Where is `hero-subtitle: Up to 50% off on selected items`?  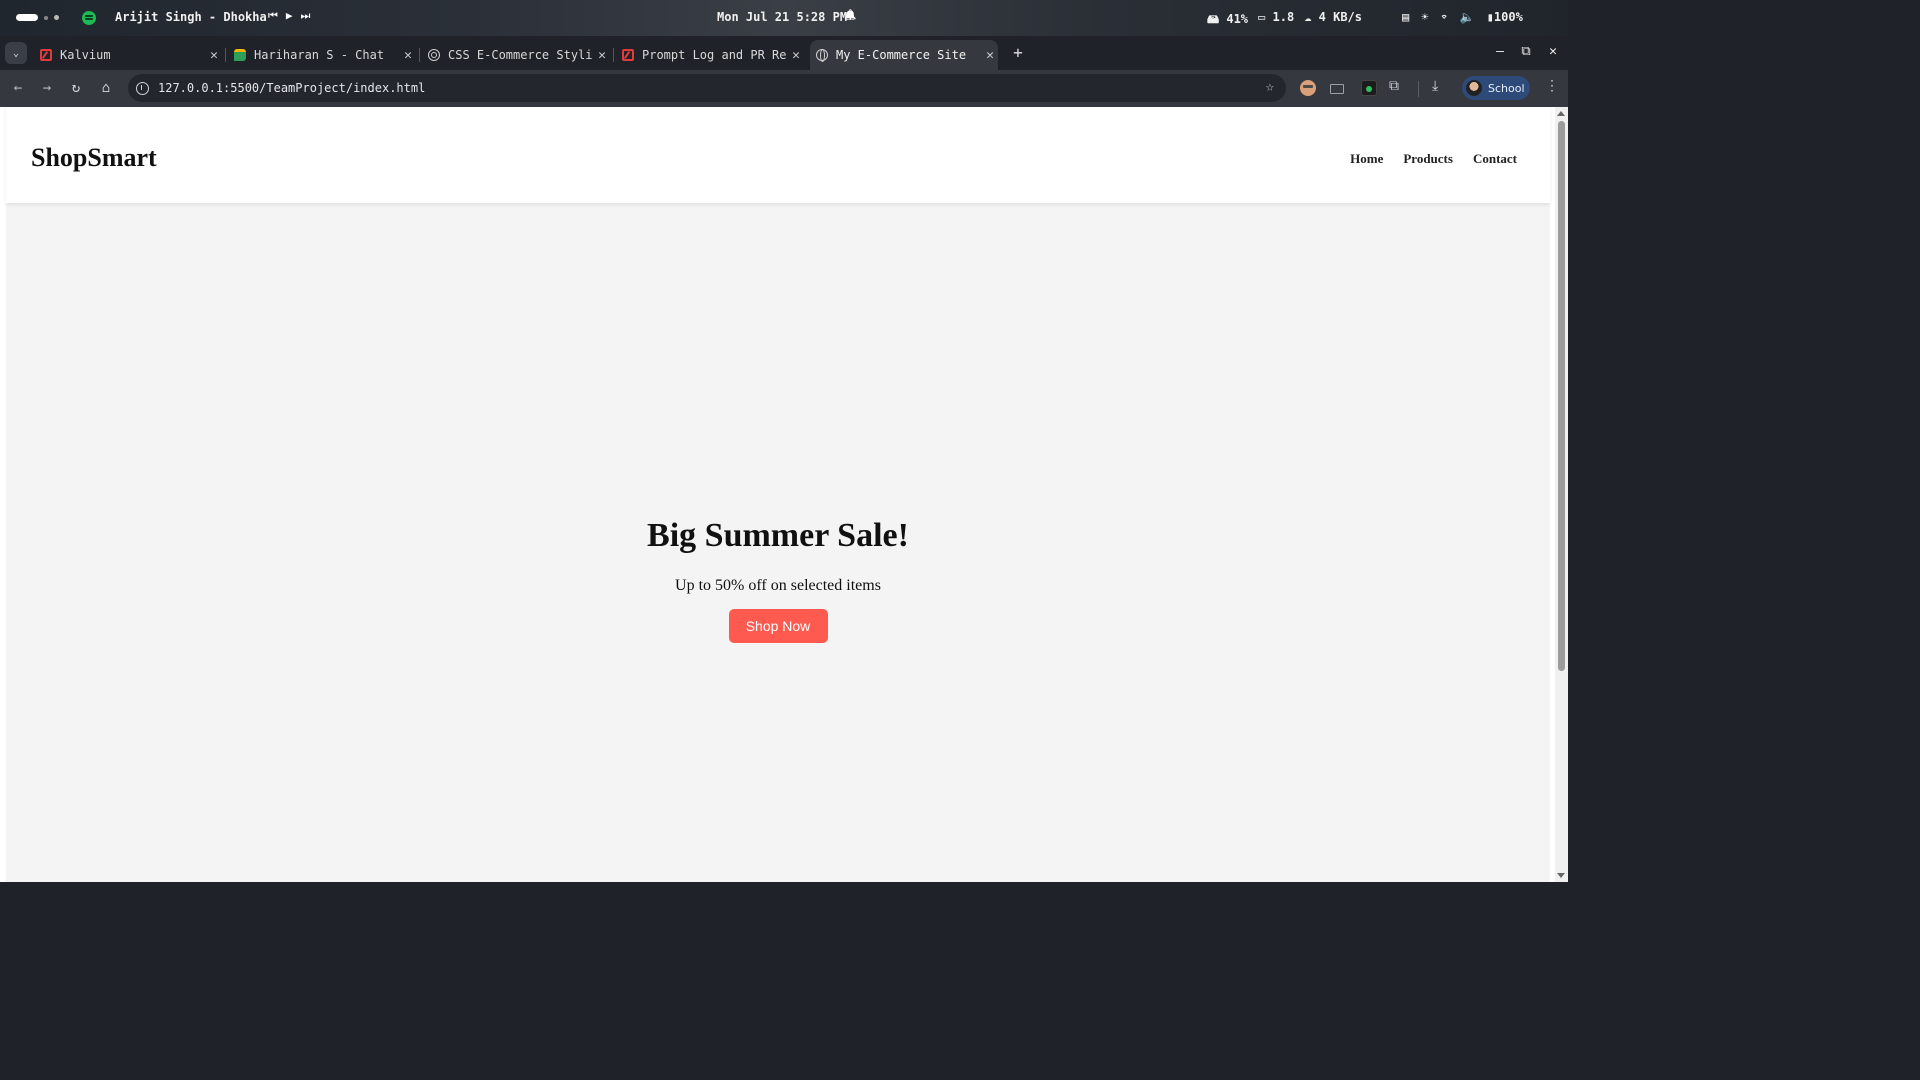
hero-subtitle: Up to 50% off on selected items is located at coordinates (778, 585).